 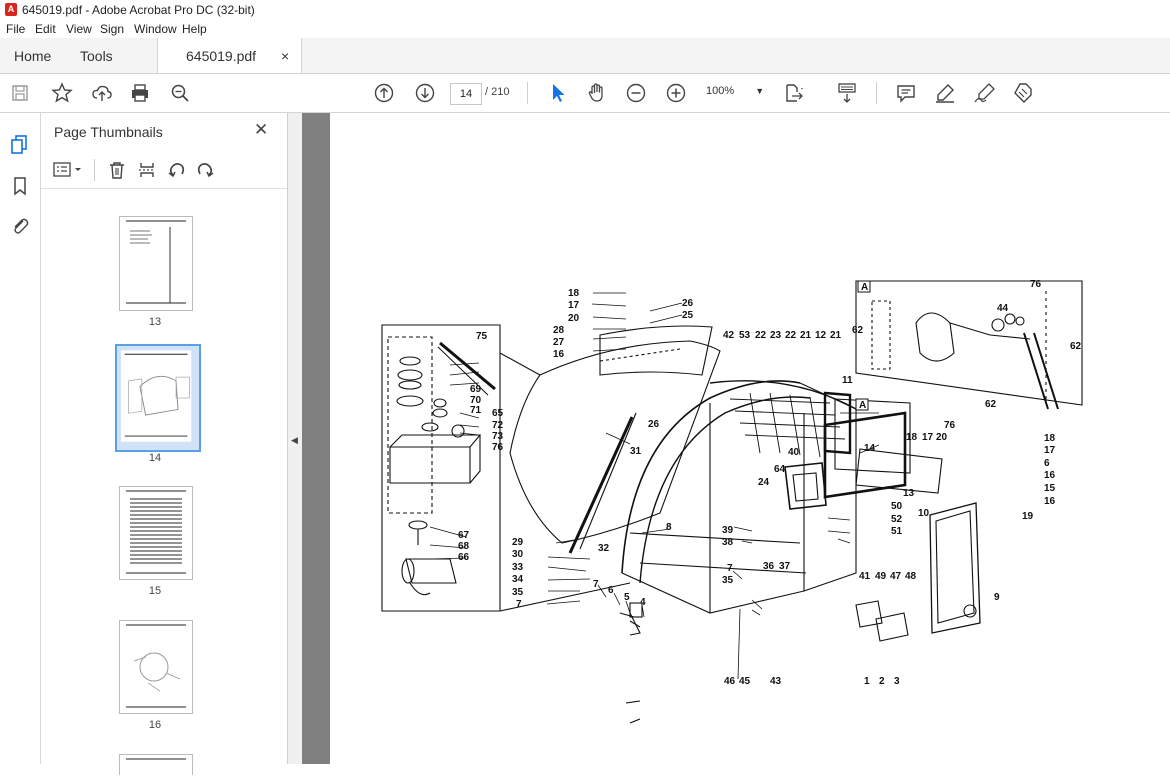 I want to click on extract-page-icon, so click(x=147, y=170).